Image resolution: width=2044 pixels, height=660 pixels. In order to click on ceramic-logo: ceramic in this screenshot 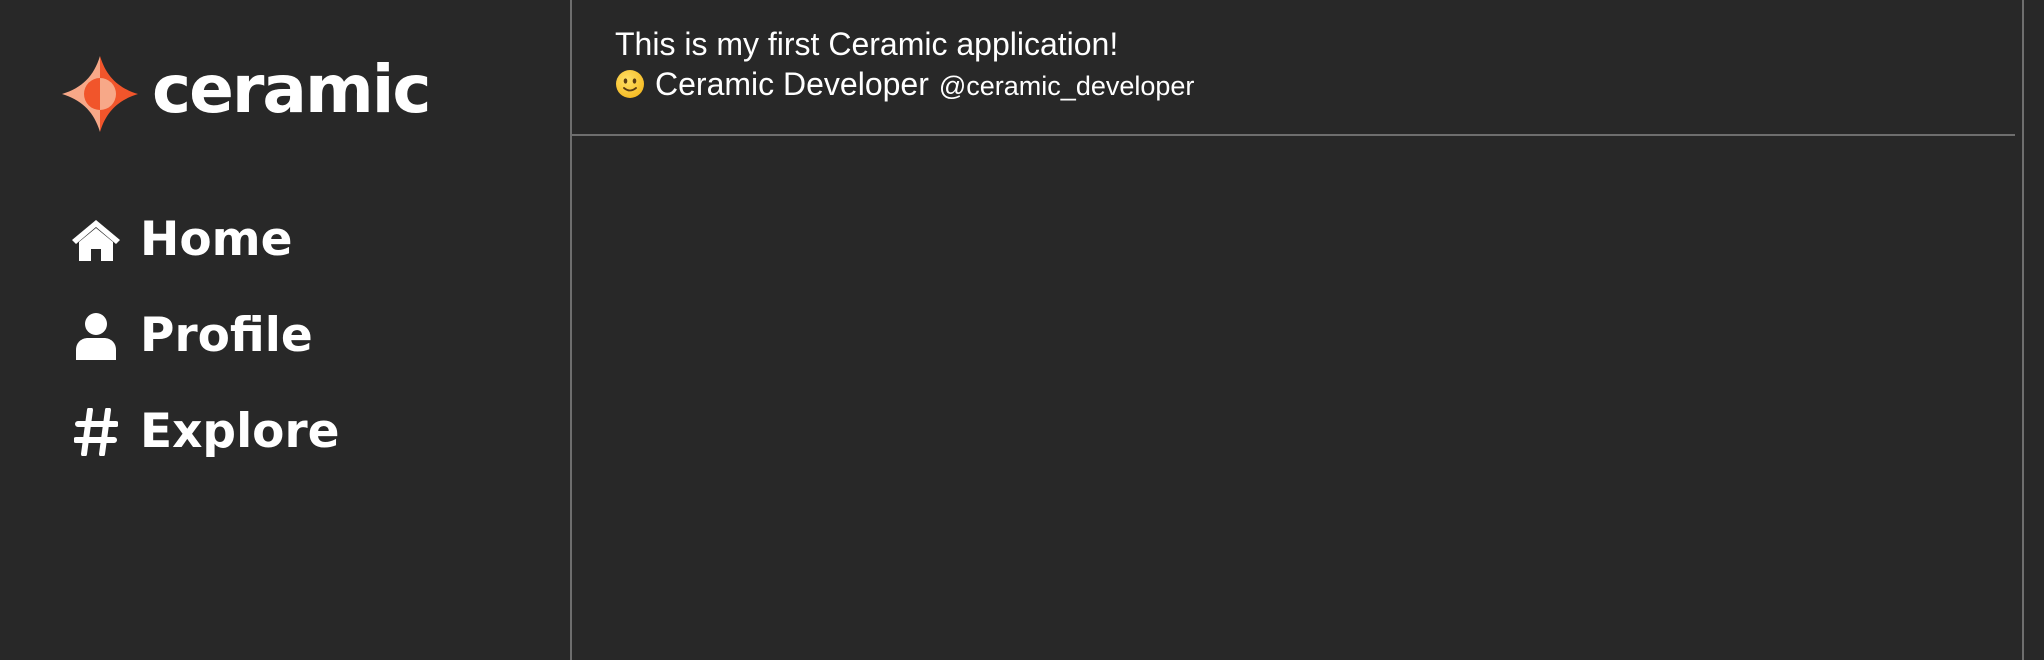, I will do `click(245, 92)`.